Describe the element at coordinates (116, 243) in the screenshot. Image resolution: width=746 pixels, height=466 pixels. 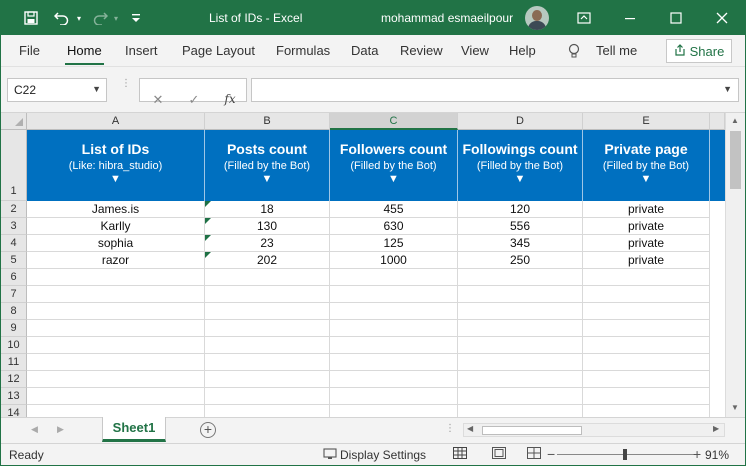
I see `table-cell: sophia` at that location.